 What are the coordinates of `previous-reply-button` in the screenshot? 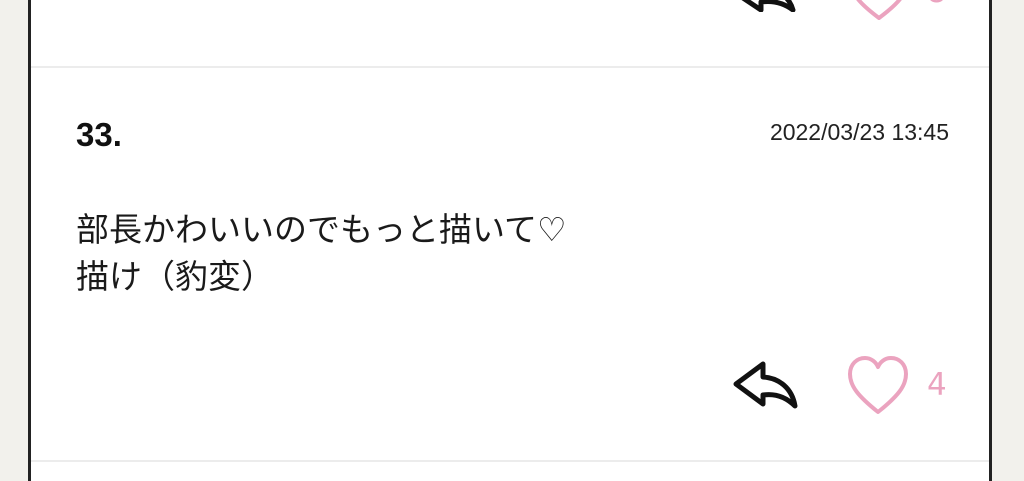 It's located at (765, 6).